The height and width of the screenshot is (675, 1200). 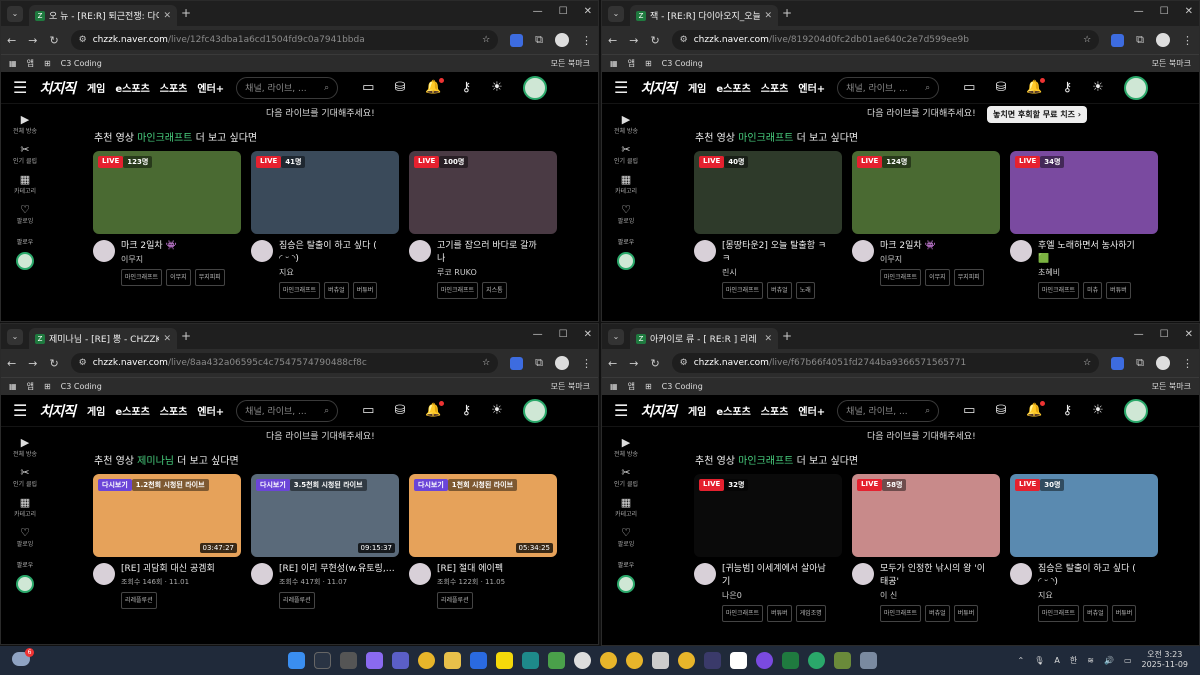 What do you see at coordinates (774, 272) in the screenshot?
I see `channel-name: 린시` at bounding box center [774, 272].